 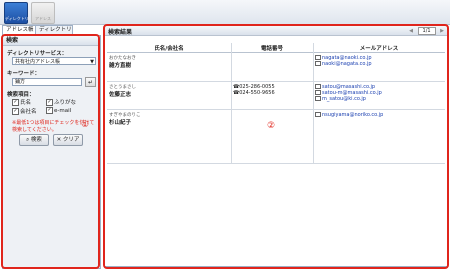 I want to click on address-toolbar-button: アドレス, so click(x=43, y=13).